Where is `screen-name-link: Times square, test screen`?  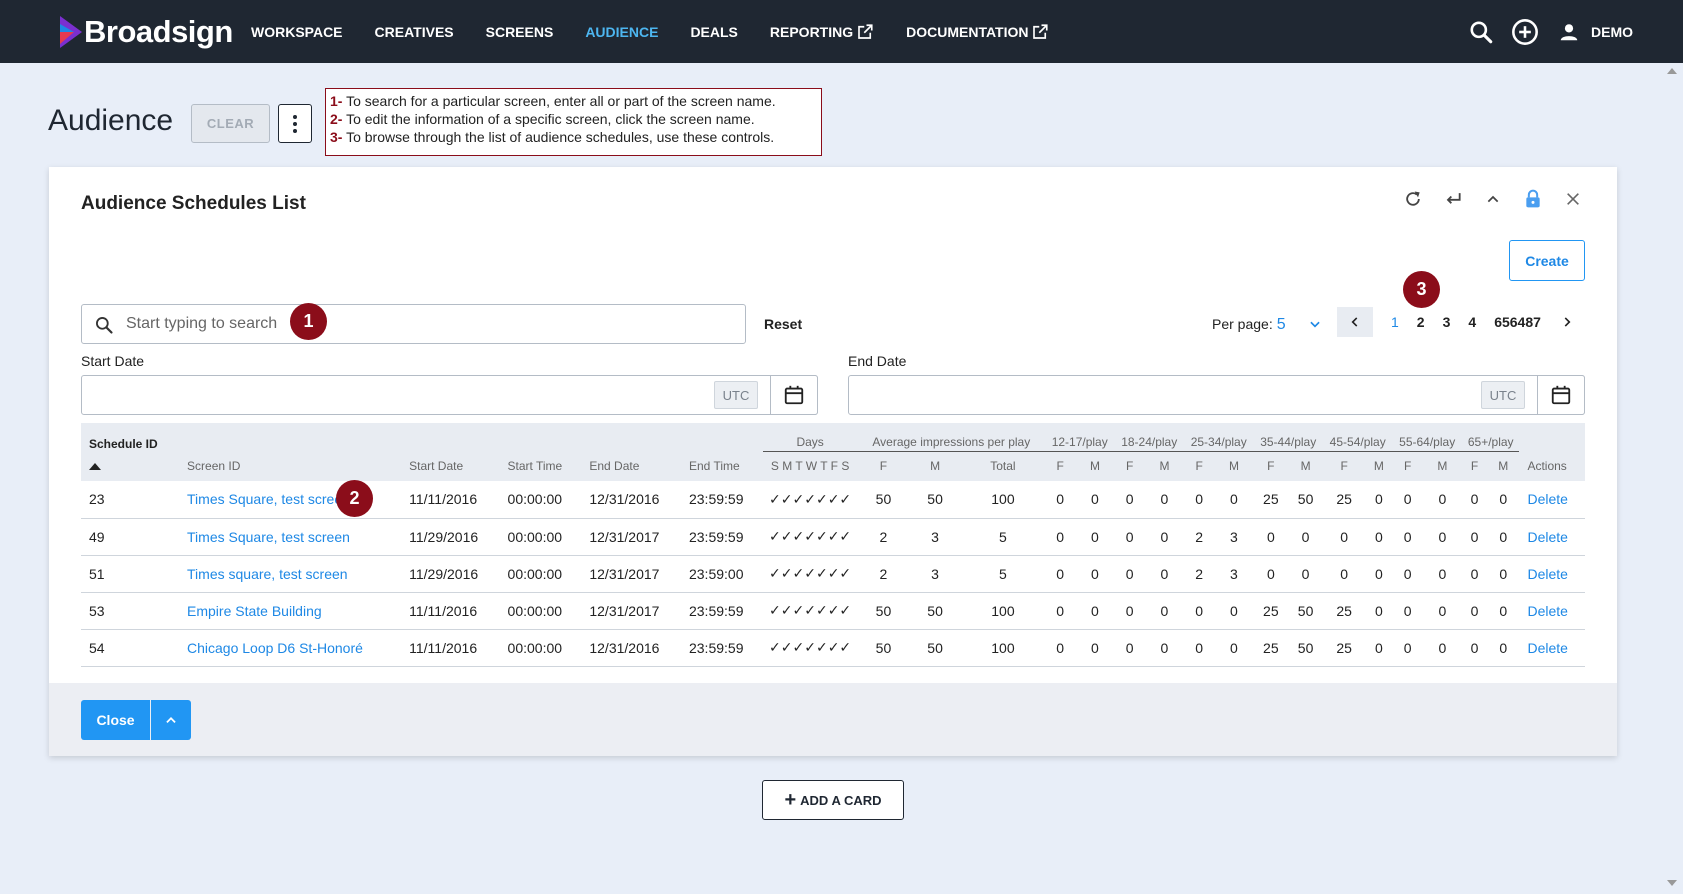
screen-name-link: Times square, test screen is located at coordinates (267, 574).